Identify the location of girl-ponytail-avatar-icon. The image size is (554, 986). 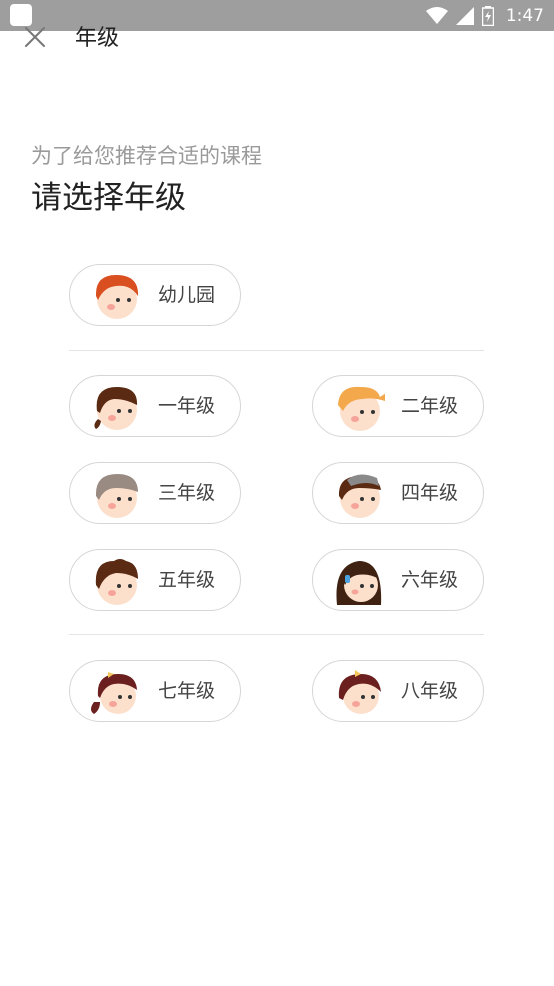
(114, 693).